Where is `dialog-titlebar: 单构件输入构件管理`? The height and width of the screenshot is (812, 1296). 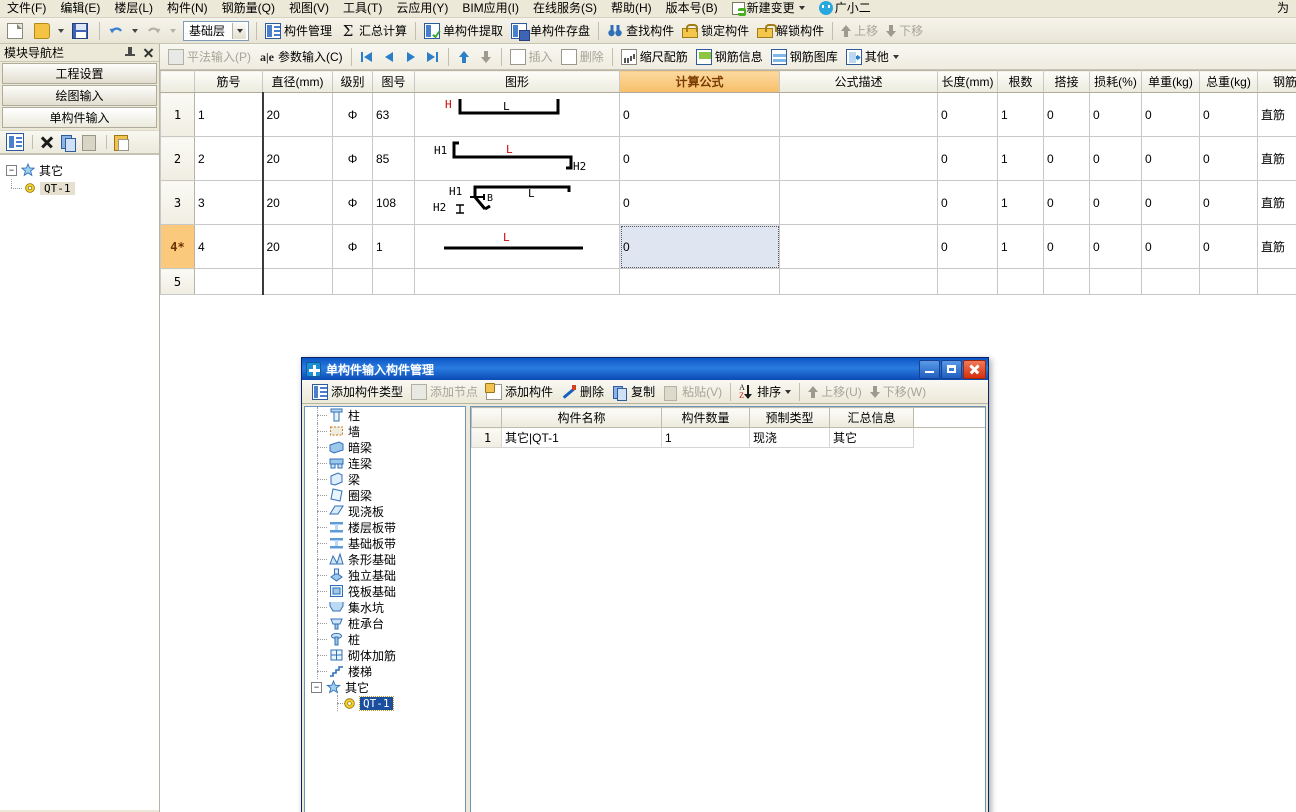 dialog-titlebar: 单构件输入构件管理 is located at coordinates (645, 369).